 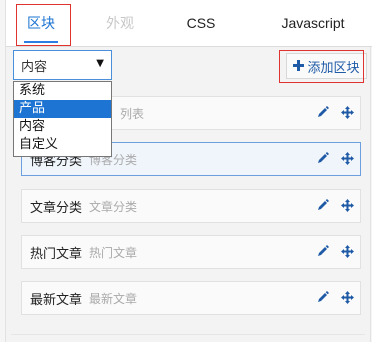 I want to click on block-title: 最新文章, so click(x=56, y=300).